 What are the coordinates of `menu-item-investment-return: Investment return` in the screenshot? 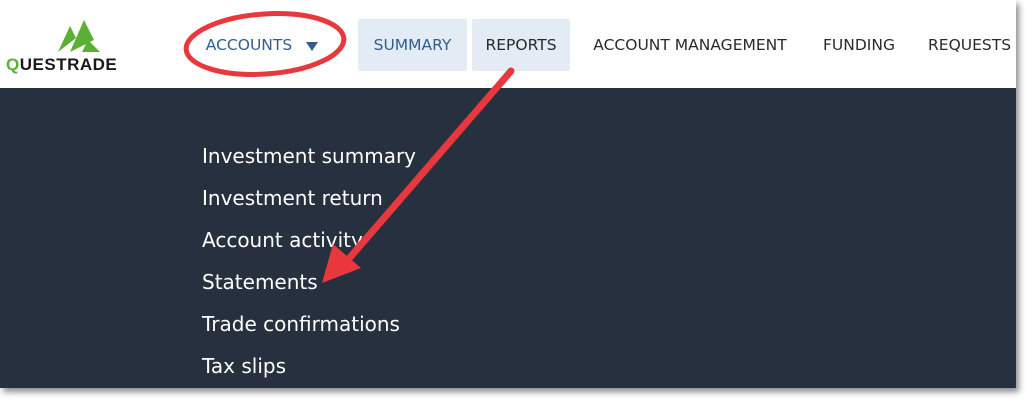 It's located at (292, 198).